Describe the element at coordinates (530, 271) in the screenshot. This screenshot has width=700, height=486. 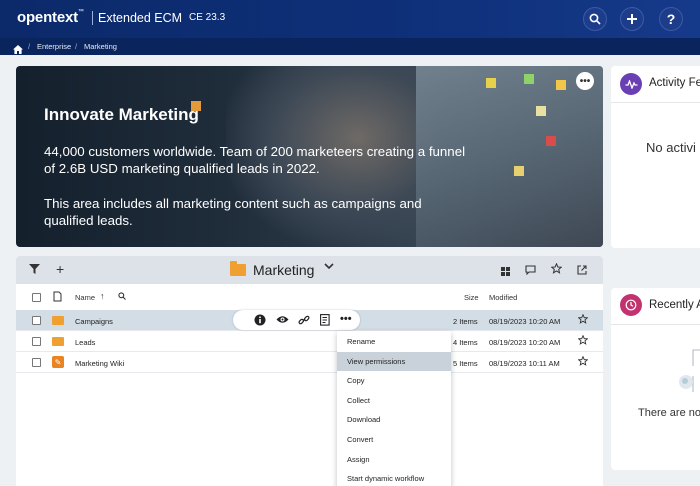
I see `comment-icon` at that location.